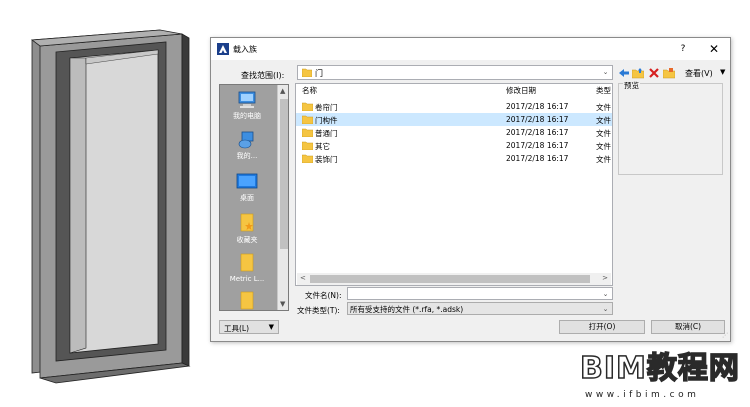 This screenshot has height=407, width=750. What do you see at coordinates (725, 335) in the screenshot?
I see `resize-grip-icon: ⋰` at bounding box center [725, 335].